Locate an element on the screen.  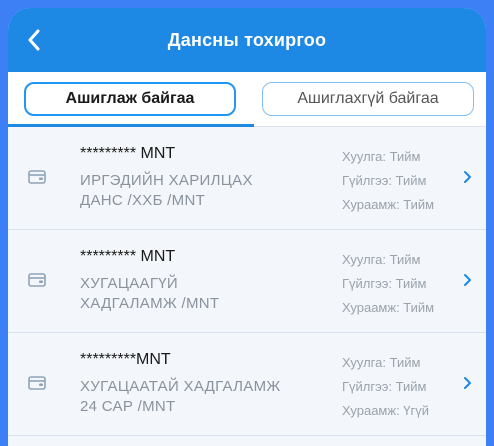
app-header: Дансны тохиргоо is located at coordinates (247, 40).